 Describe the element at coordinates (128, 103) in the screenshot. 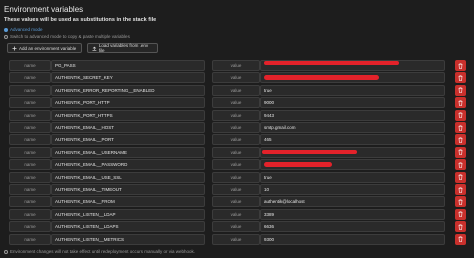

I see `env-name-input: AUTHENTIK_PORT_HTTP` at that location.